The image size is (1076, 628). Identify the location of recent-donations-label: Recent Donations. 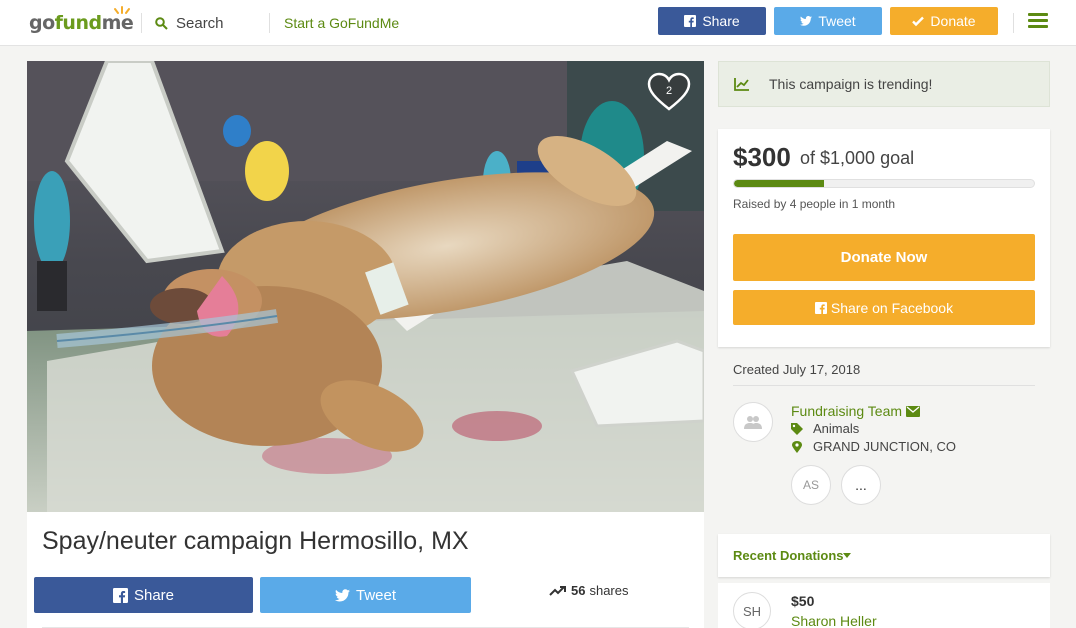
(788, 555).